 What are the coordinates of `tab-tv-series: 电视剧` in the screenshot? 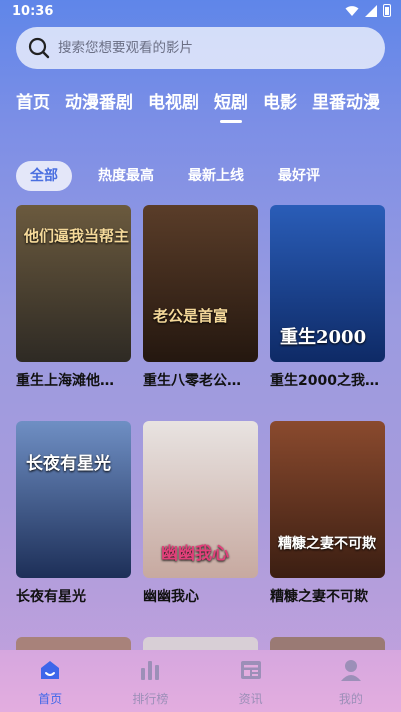 It's located at (173, 103).